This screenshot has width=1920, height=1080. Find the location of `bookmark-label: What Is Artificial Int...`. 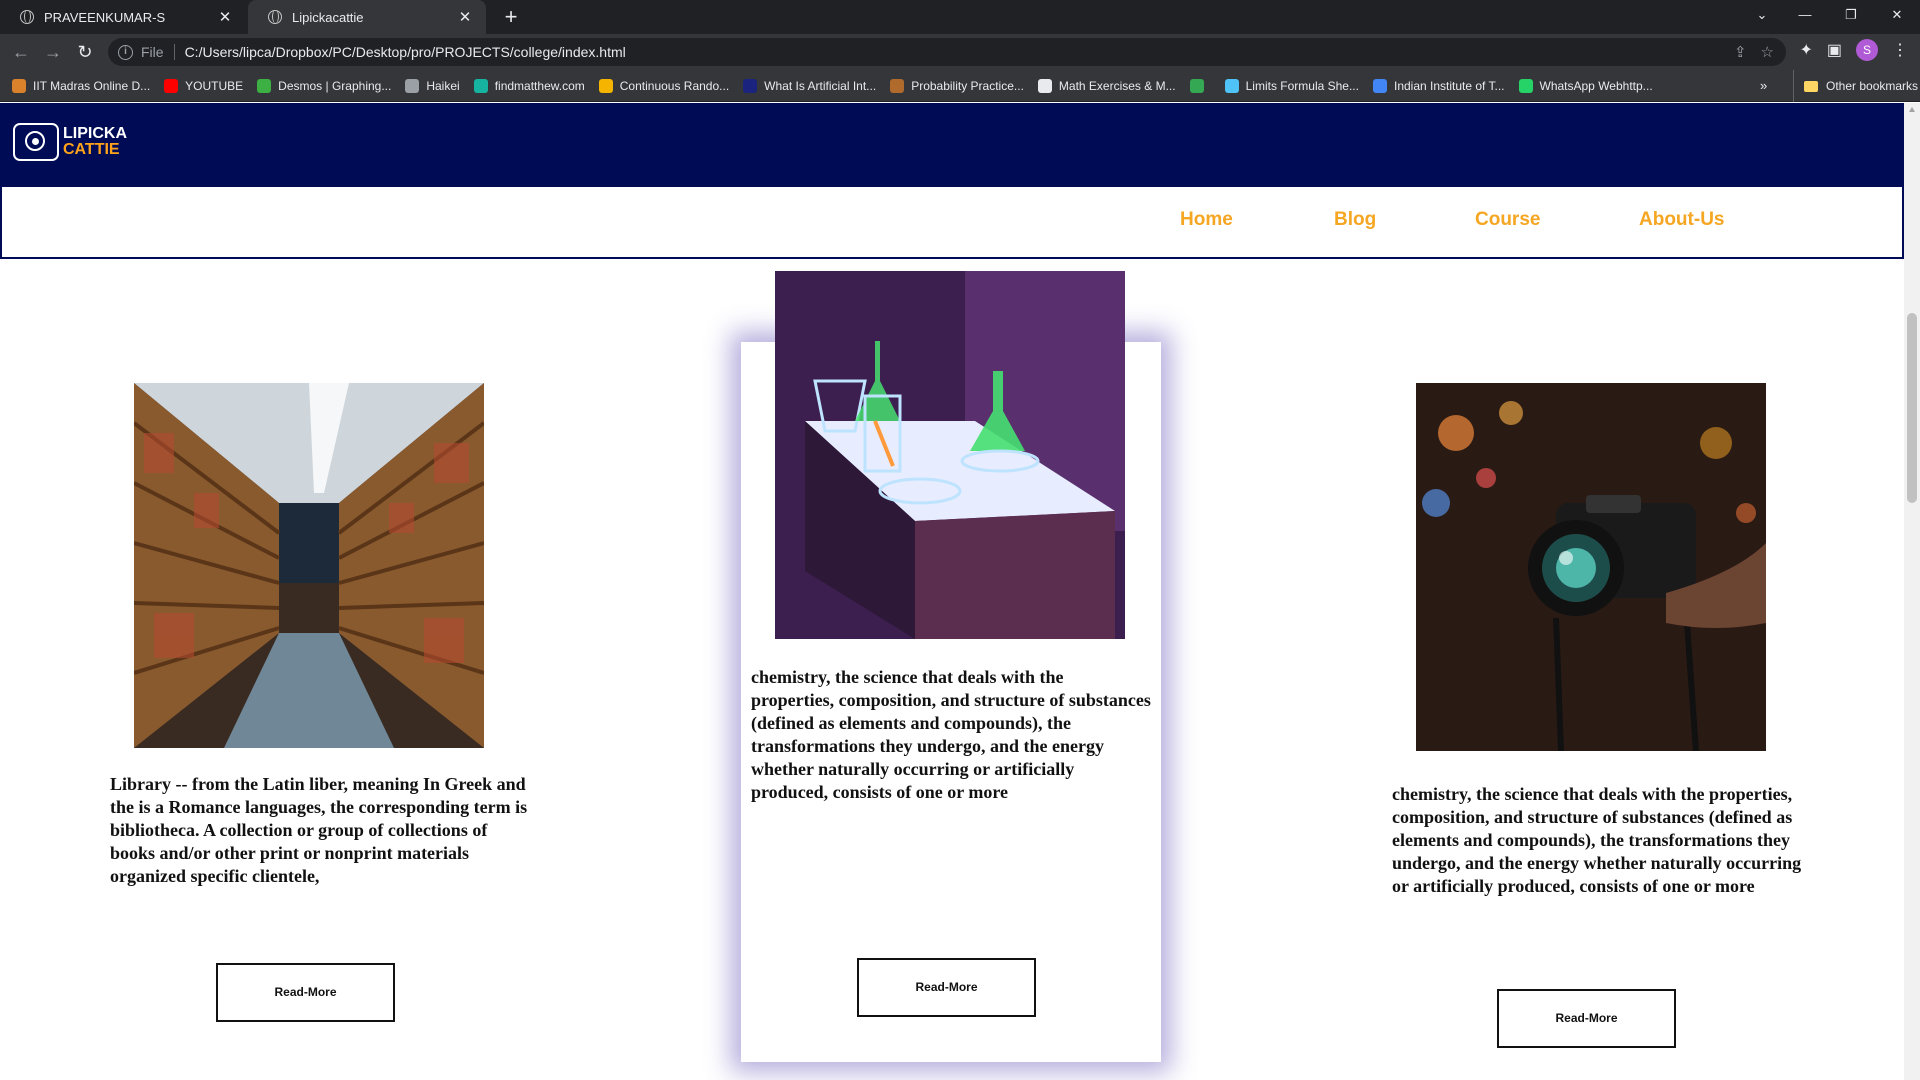

bookmark-label: What Is Artificial Int... is located at coordinates (820, 85).